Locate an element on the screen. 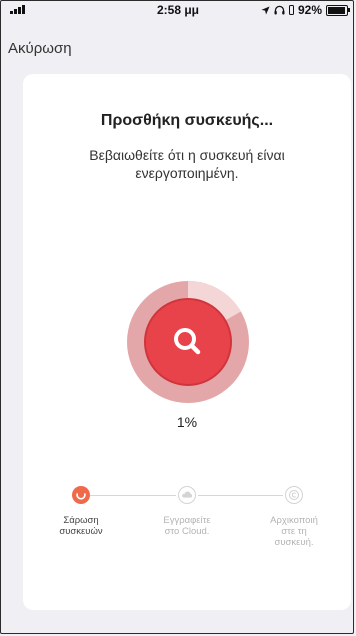 This screenshot has height=636, width=356. status-right: 92% is located at coordinates (305, 10).